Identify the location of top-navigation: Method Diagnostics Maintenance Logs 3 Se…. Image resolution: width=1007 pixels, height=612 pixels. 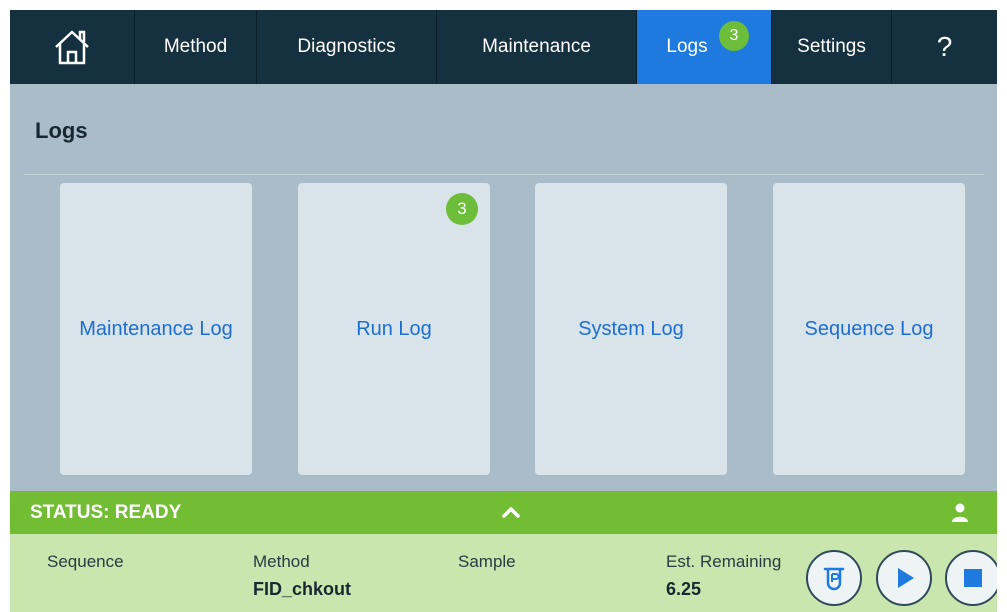
(503, 47).